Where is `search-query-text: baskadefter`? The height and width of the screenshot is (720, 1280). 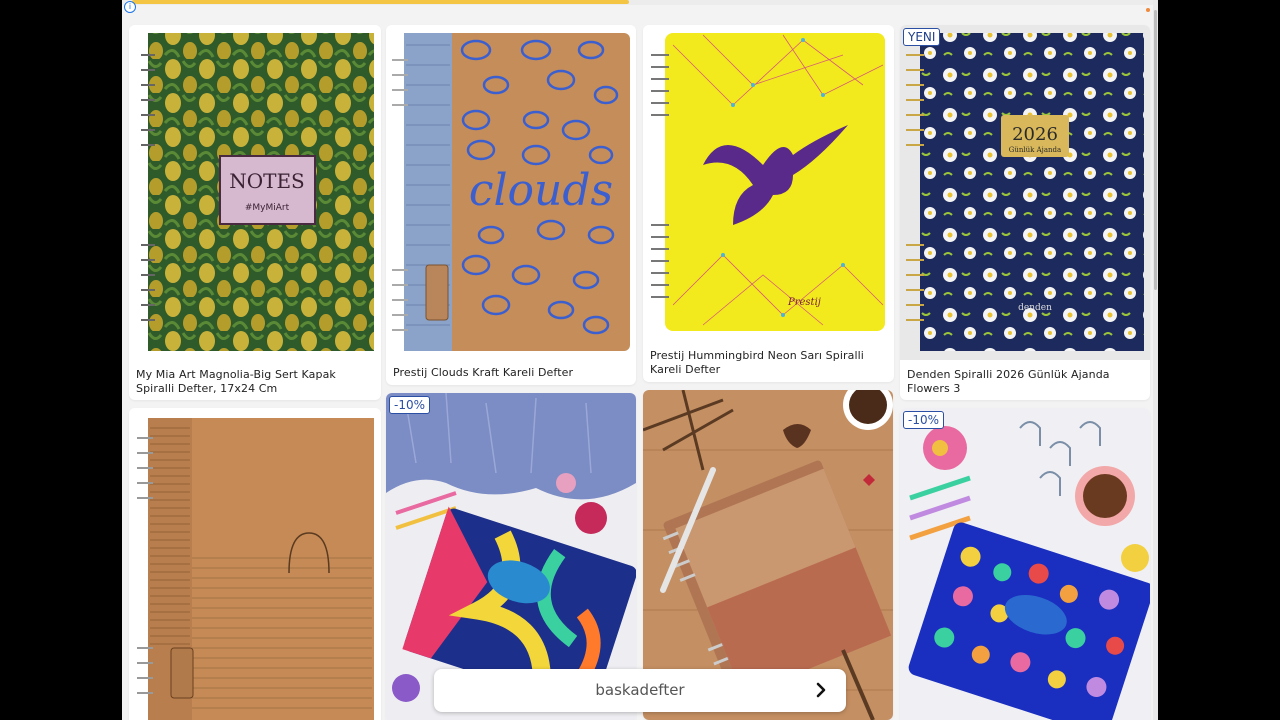 search-query-text: baskadefter is located at coordinates (640, 690).